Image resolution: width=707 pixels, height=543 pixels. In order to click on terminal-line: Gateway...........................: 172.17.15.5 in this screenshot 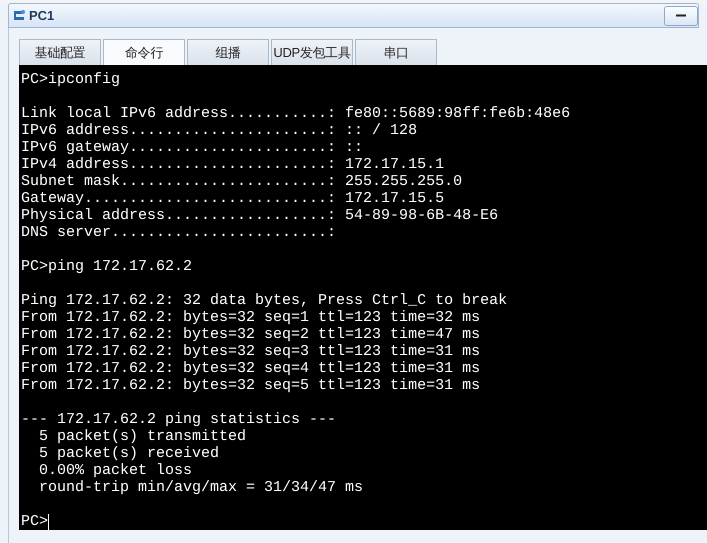, I will do `click(232, 198)`.